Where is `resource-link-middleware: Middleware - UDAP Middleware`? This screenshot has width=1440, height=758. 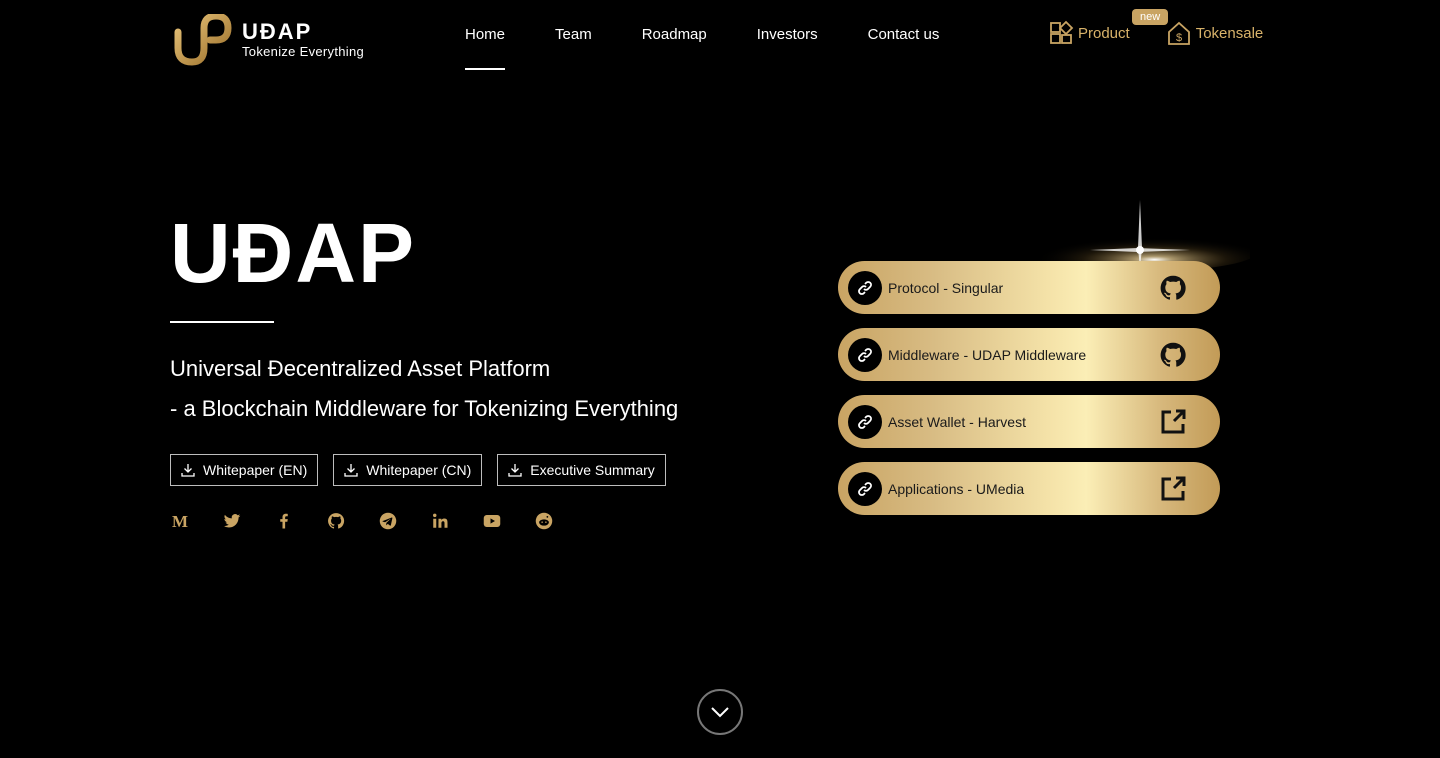
resource-link-middleware: Middleware - UDAP Middleware is located at coordinates (1029, 354).